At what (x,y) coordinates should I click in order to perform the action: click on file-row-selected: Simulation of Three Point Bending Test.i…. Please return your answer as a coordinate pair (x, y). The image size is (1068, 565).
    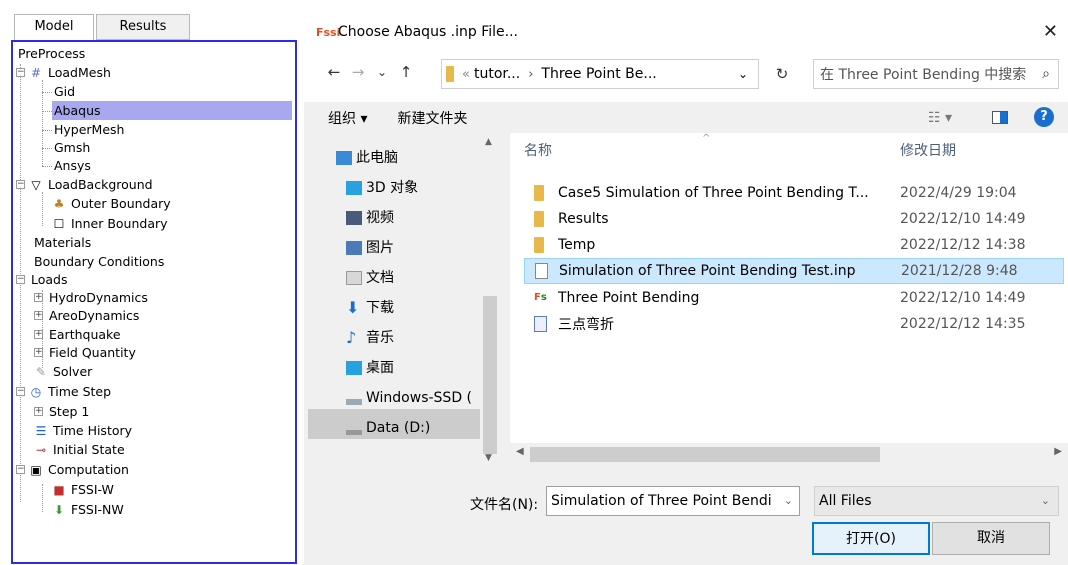
    Looking at the image, I should click on (794, 271).